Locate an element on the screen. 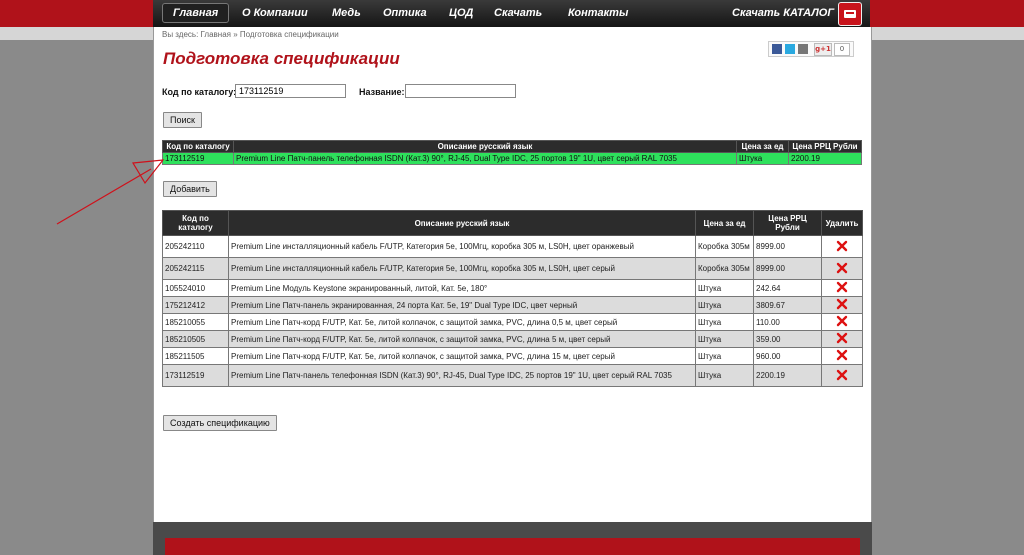 The height and width of the screenshot is (555, 1024). facebook-icon is located at coordinates (777, 49).